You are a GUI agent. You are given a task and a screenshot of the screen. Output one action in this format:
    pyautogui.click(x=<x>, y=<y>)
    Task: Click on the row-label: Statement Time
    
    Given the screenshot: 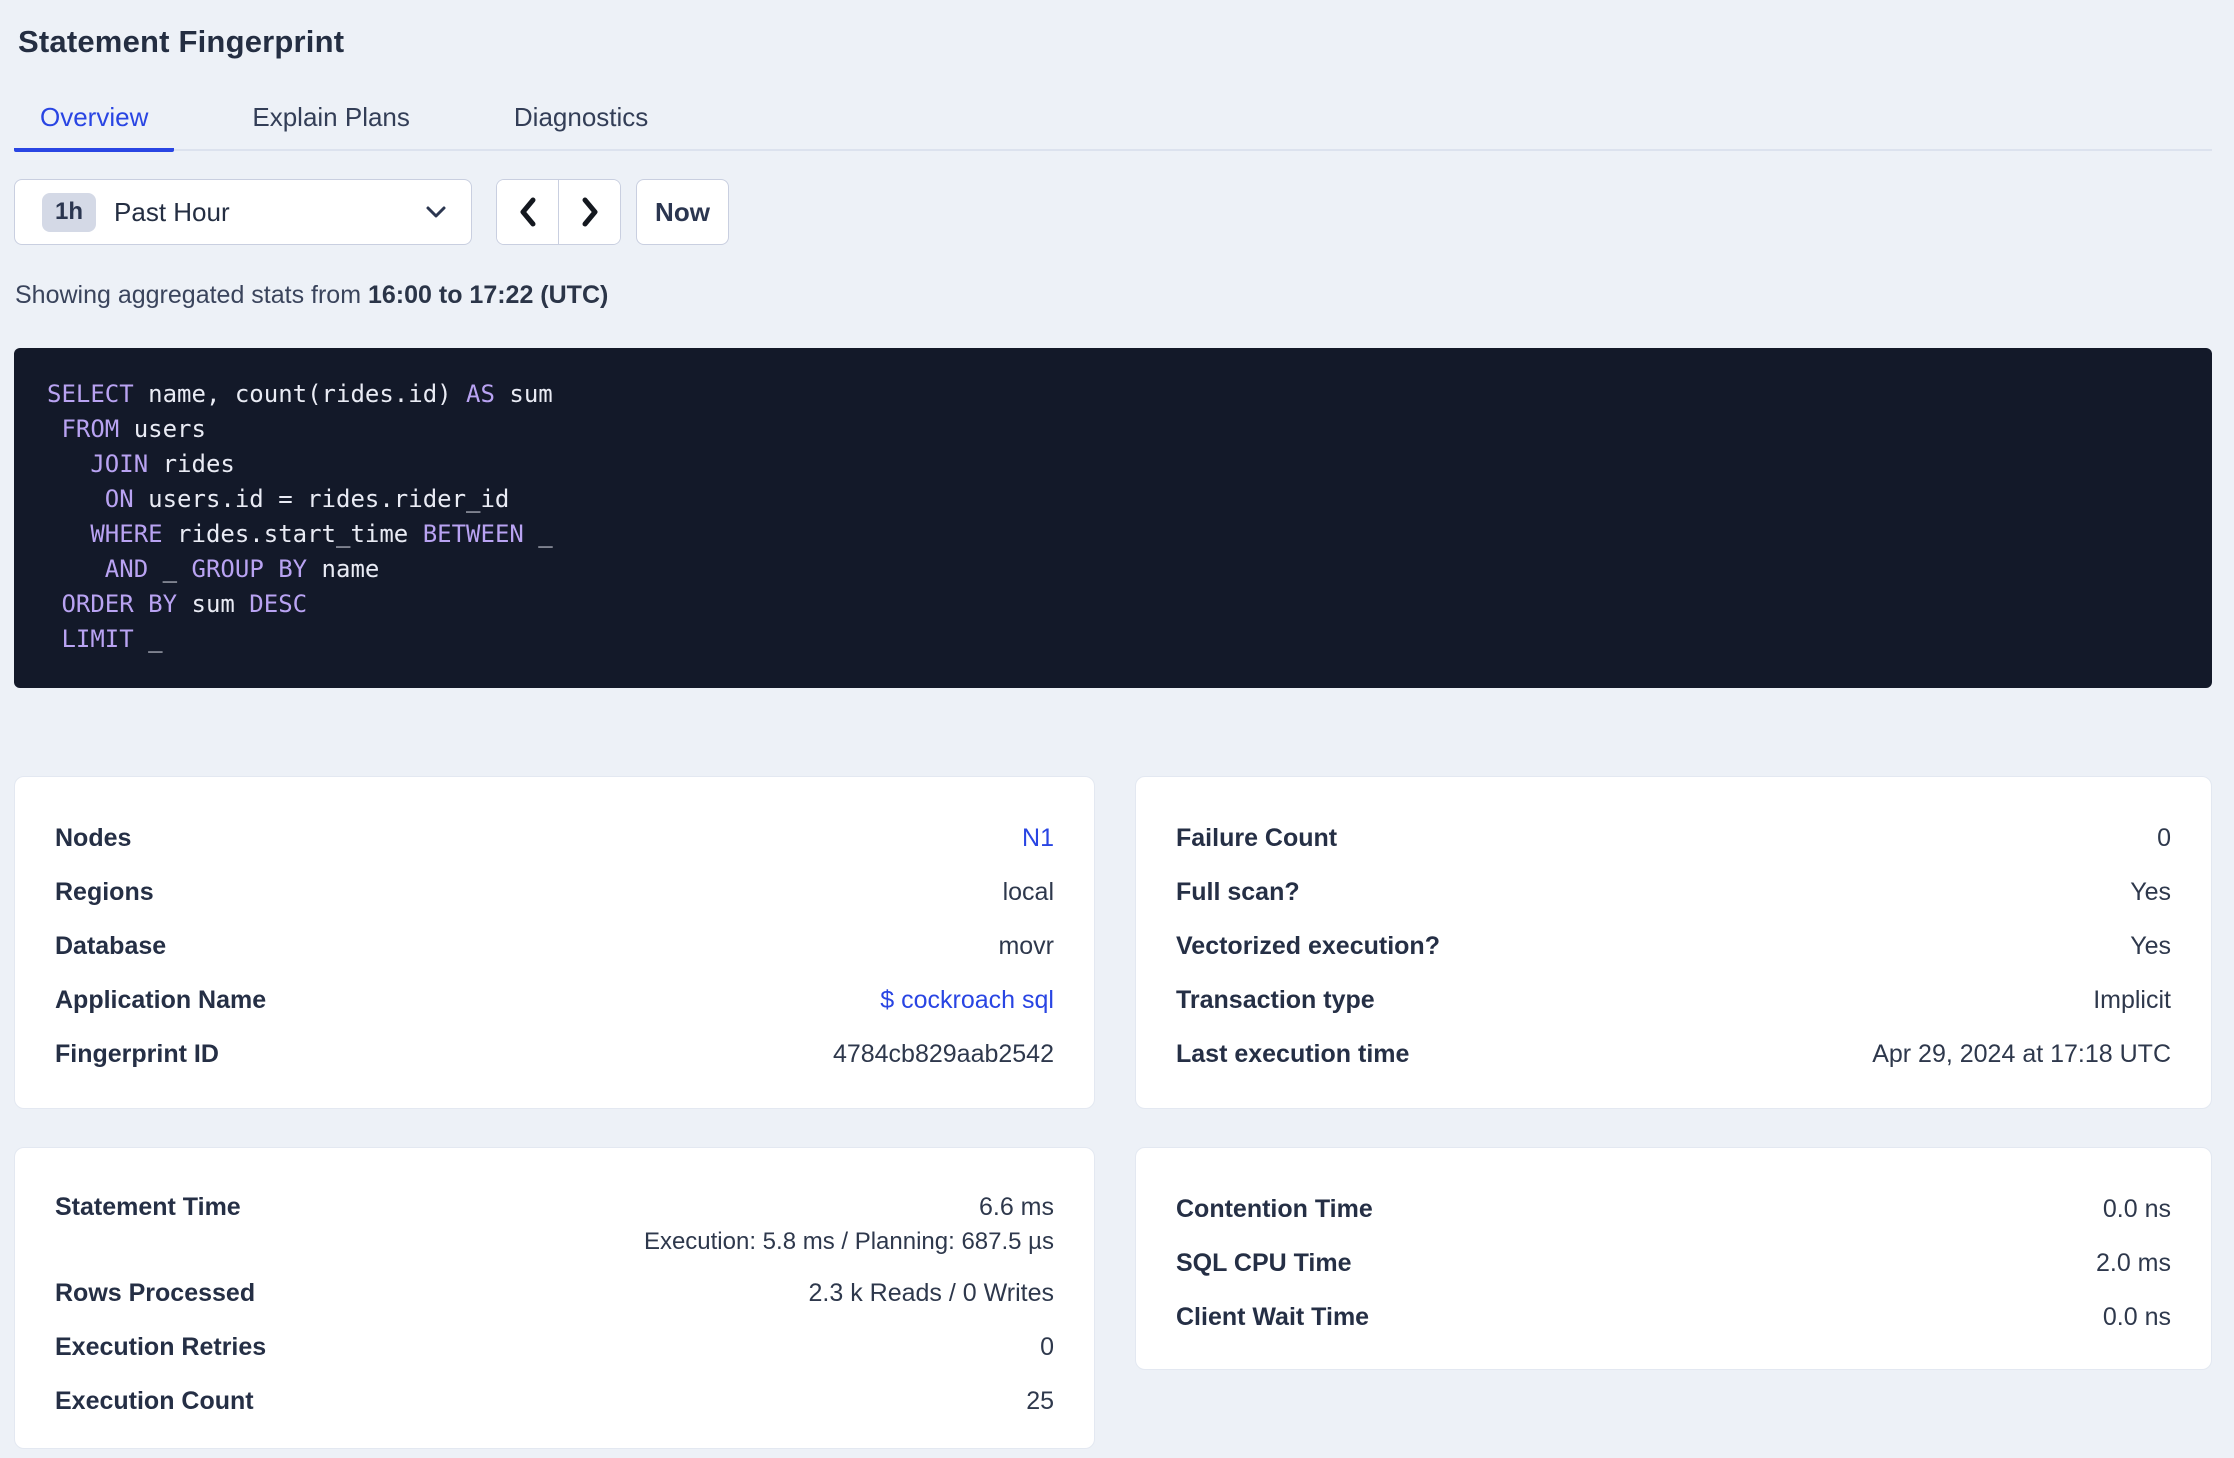 What is the action you would take?
    pyautogui.click(x=148, y=1207)
    